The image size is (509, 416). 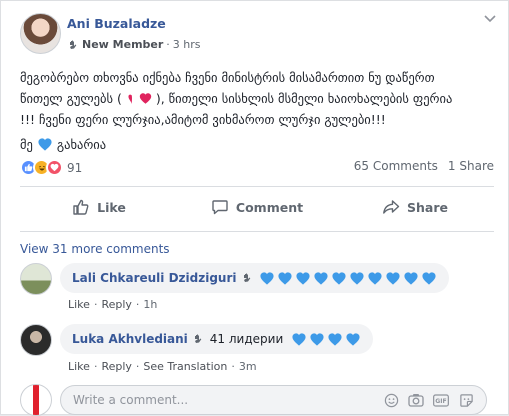 I want to click on reactions-summary: 91, so click(x=51, y=167).